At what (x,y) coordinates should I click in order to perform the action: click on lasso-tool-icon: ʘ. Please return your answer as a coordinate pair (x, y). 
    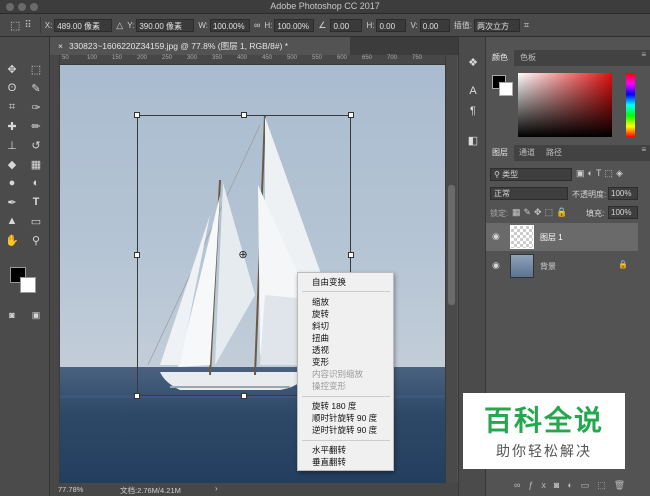
    Looking at the image, I should click on (12, 88).